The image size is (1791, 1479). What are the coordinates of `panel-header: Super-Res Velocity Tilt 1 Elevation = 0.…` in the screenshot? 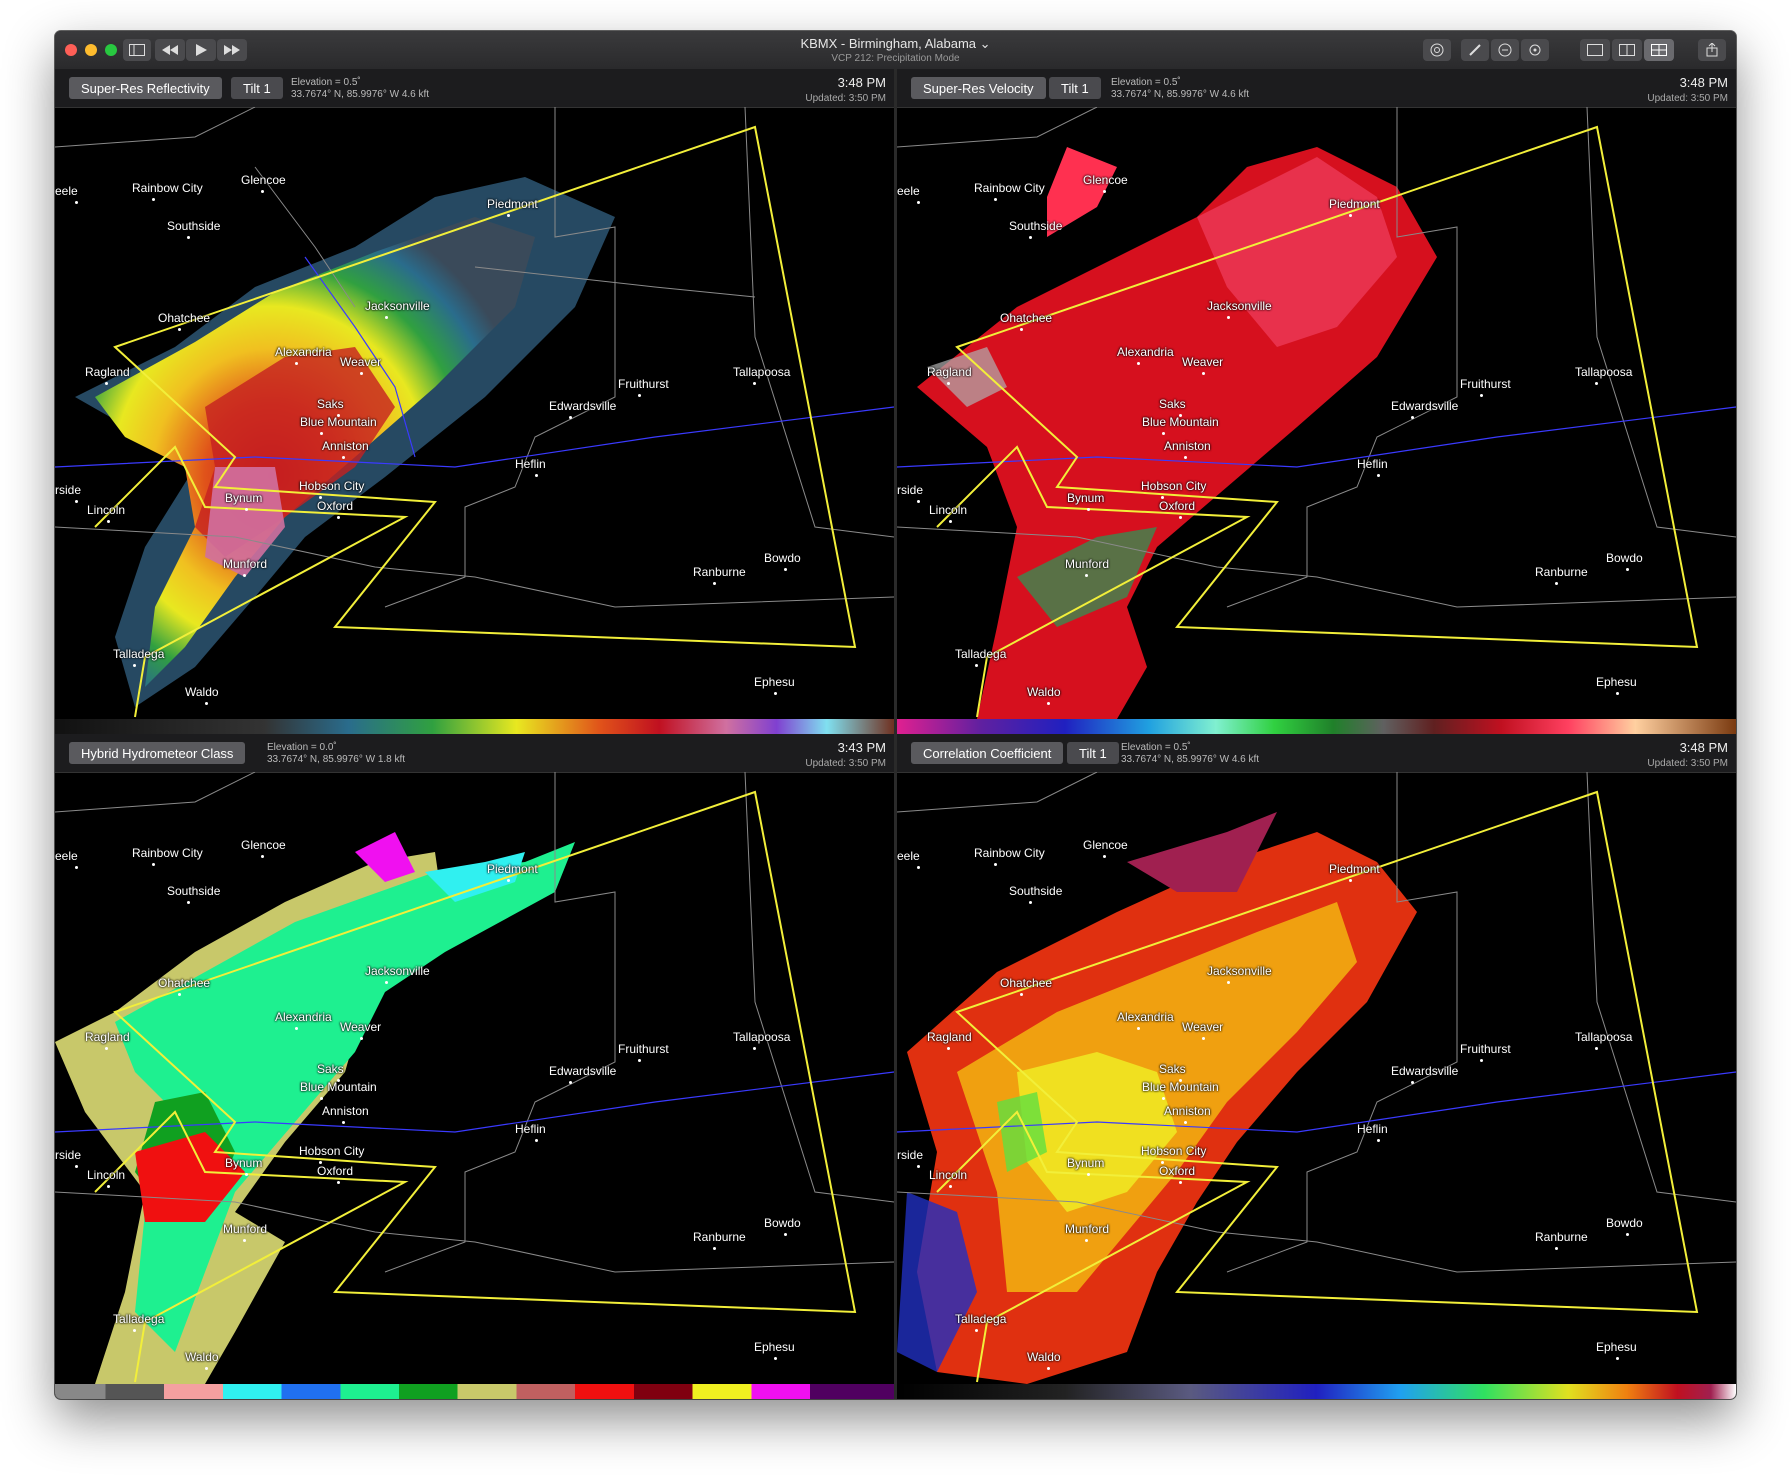 It's located at (1316, 88).